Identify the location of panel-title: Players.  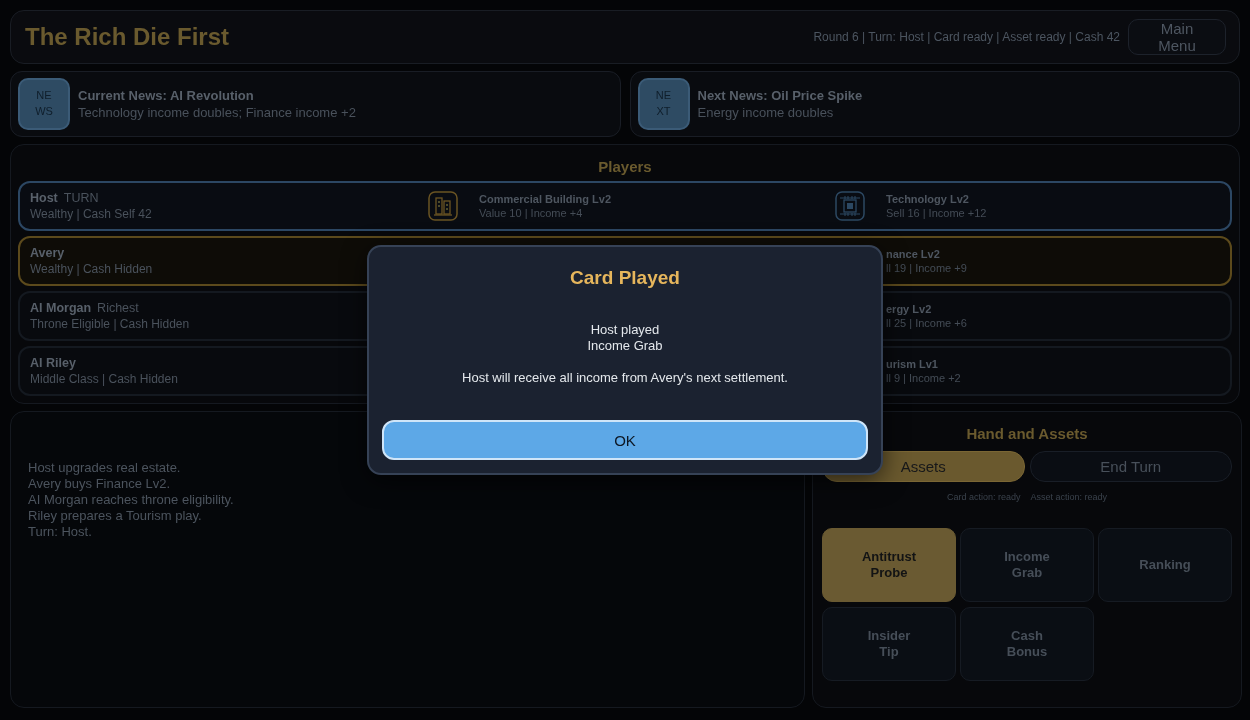
(625, 166).